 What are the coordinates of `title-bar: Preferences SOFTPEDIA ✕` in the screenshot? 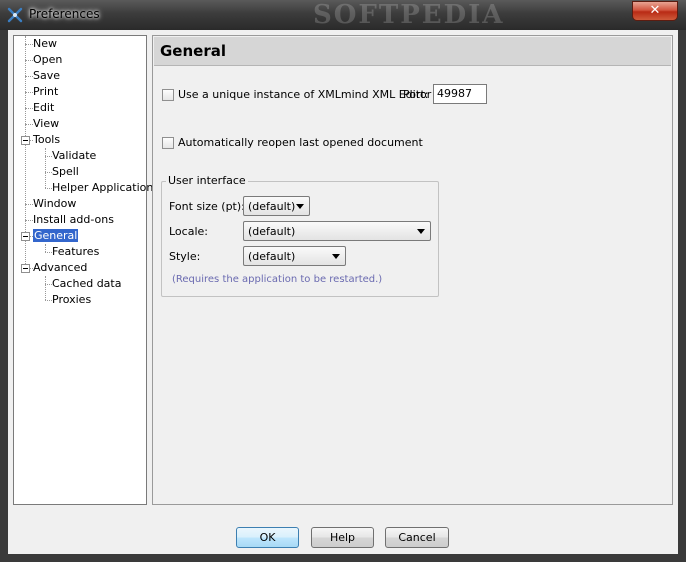 It's located at (343, 15).